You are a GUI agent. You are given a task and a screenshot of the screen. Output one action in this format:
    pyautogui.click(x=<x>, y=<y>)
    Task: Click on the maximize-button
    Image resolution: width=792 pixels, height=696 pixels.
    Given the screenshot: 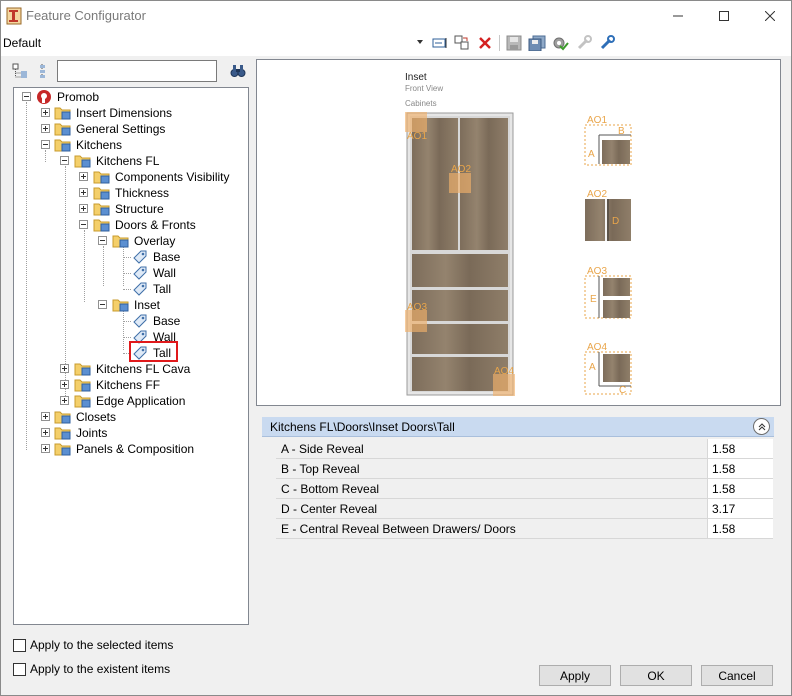 What is the action you would take?
    pyautogui.click(x=724, y=16)
    